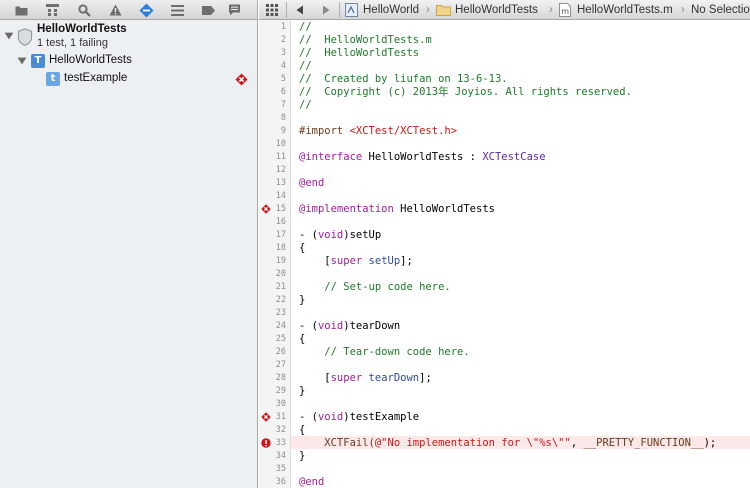 Image resolution: width=750 pixels, height=488 pixels. I want to click on code-line: @implementation HelloWorldTests, so click(397, 209).